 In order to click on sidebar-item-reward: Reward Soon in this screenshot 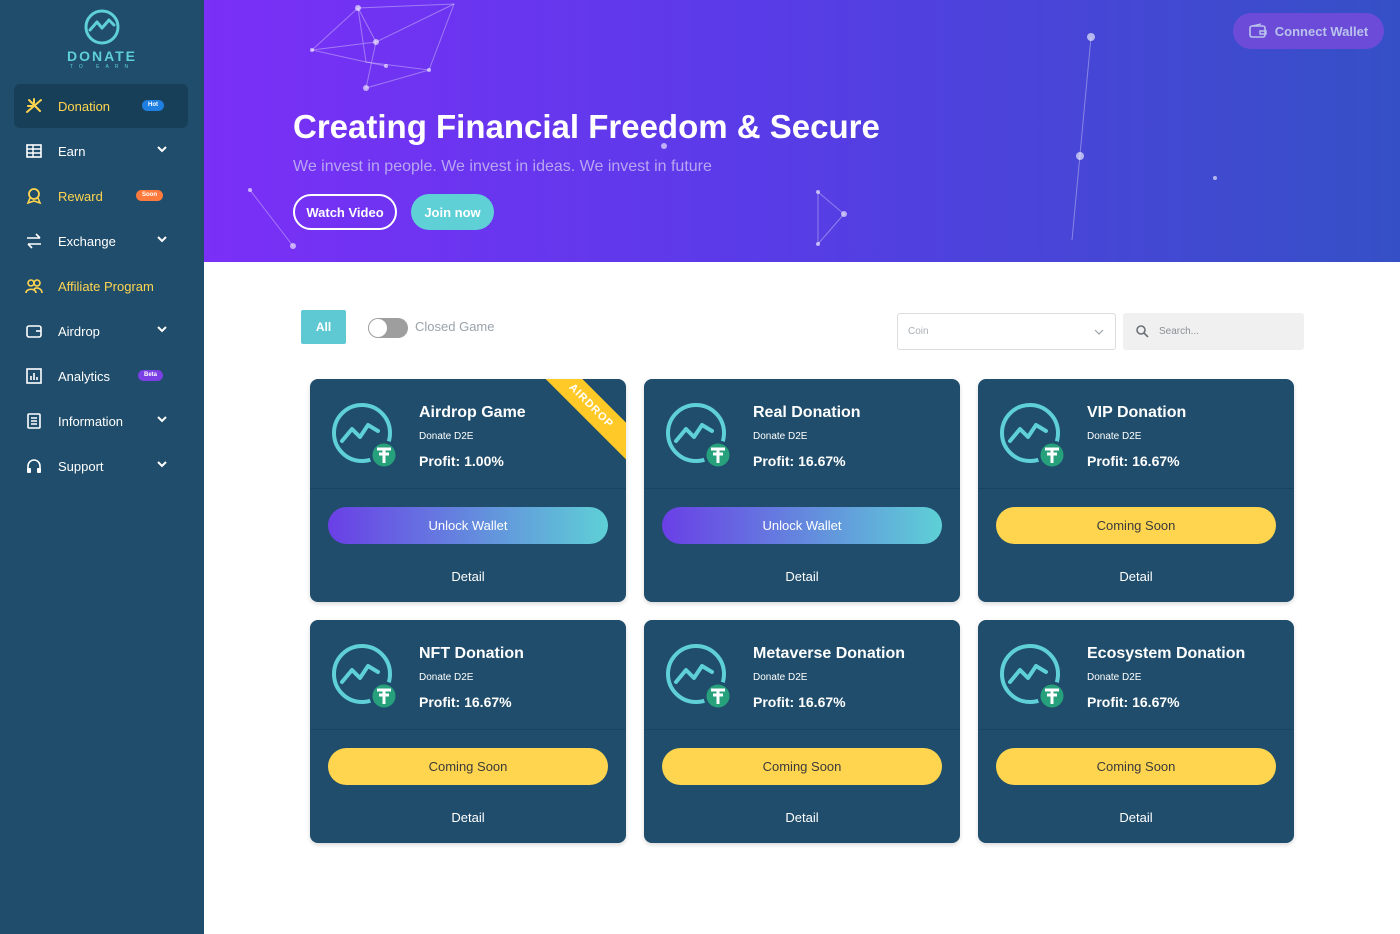, I will do `click(101, 196)`.